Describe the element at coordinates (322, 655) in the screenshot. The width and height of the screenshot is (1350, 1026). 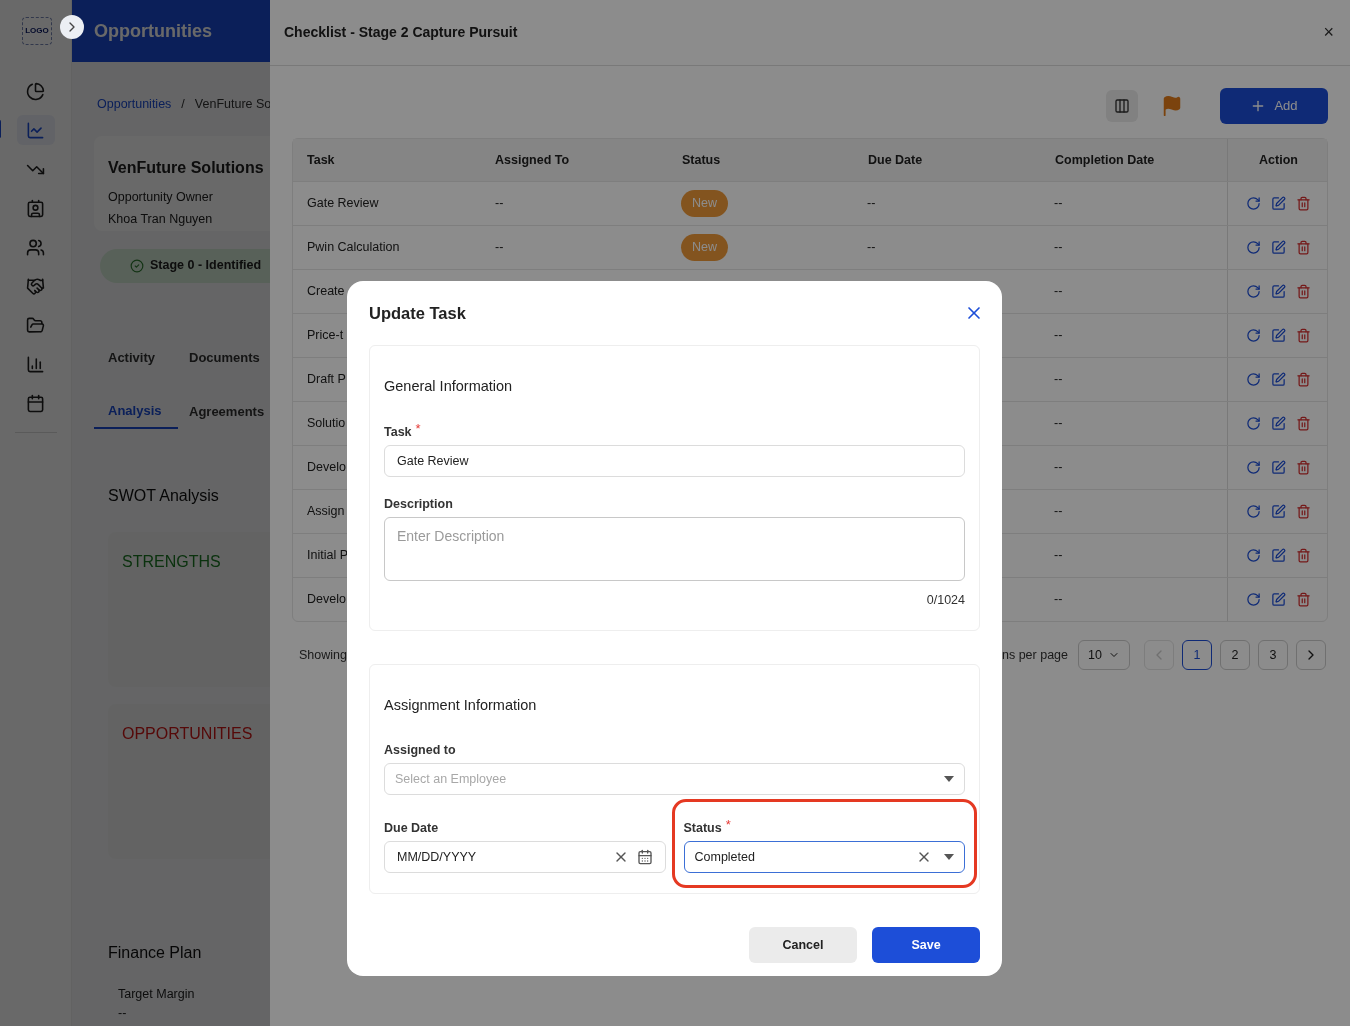
I see `showing-text: Showing` at that location.